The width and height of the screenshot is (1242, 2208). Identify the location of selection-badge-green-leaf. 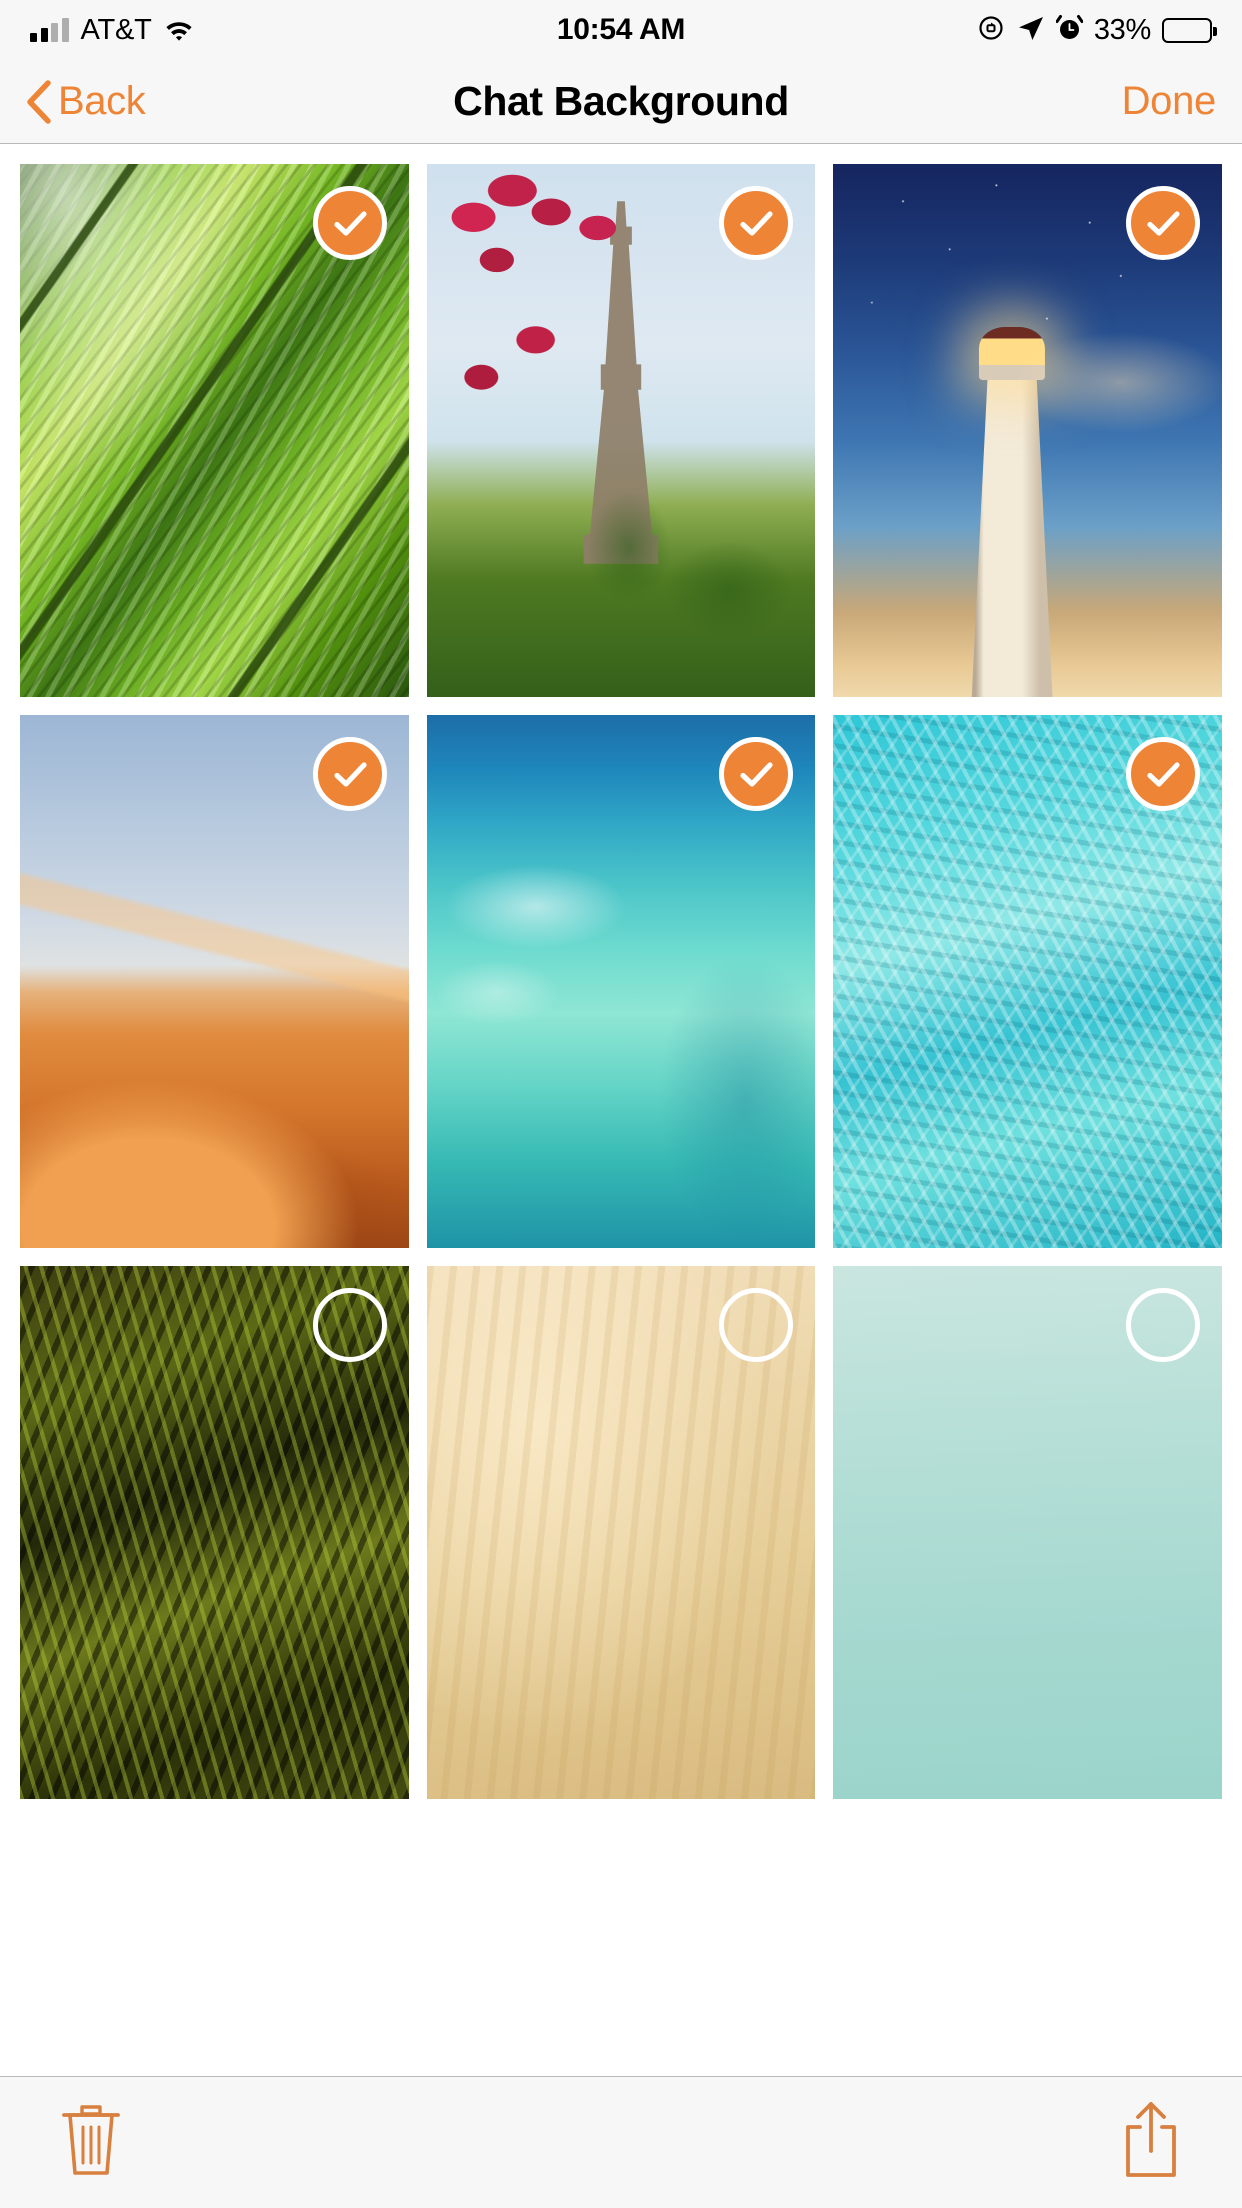
(349, 223).